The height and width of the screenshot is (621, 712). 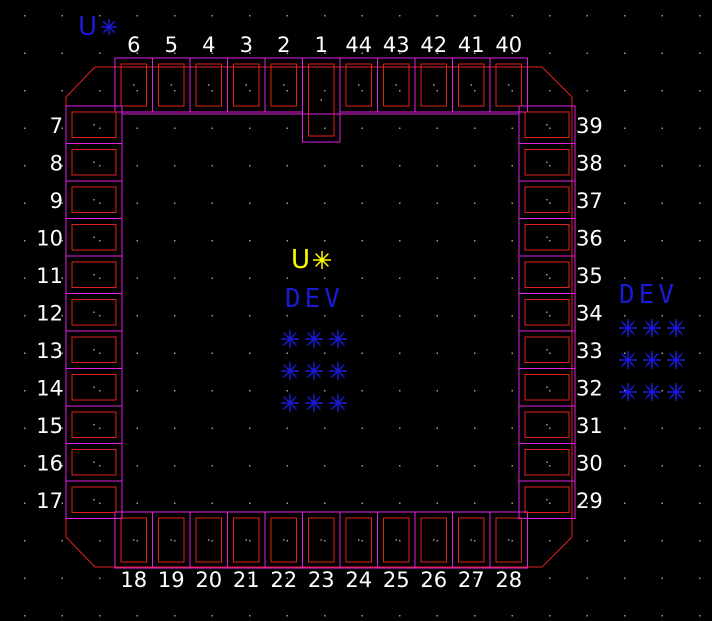 I want to click on designator-star-icon, so click(x=322, y=260).